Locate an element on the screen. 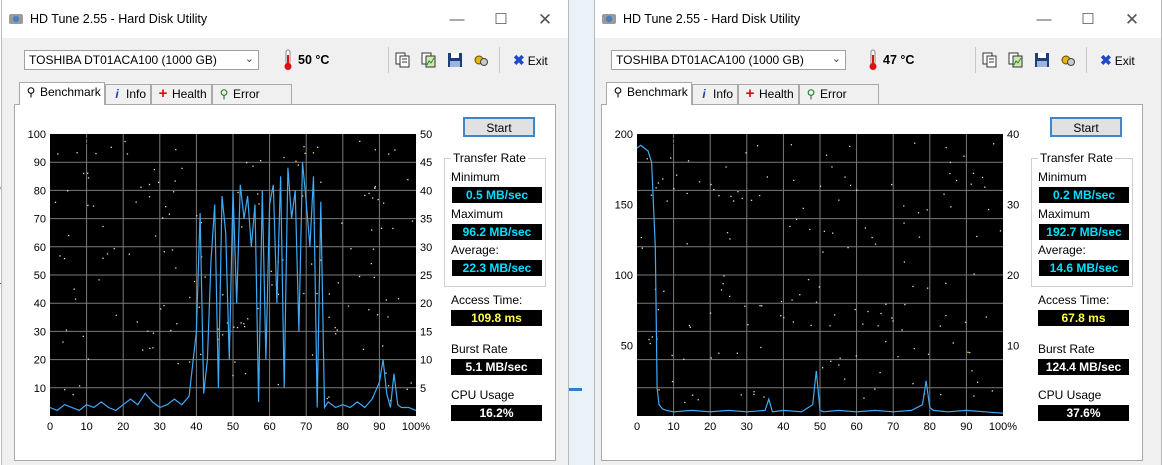 Image resolution: width=1162 pixels, height=465 pixels. y-axis-tick-label-left: 90 is located at coordinates (40, 163).